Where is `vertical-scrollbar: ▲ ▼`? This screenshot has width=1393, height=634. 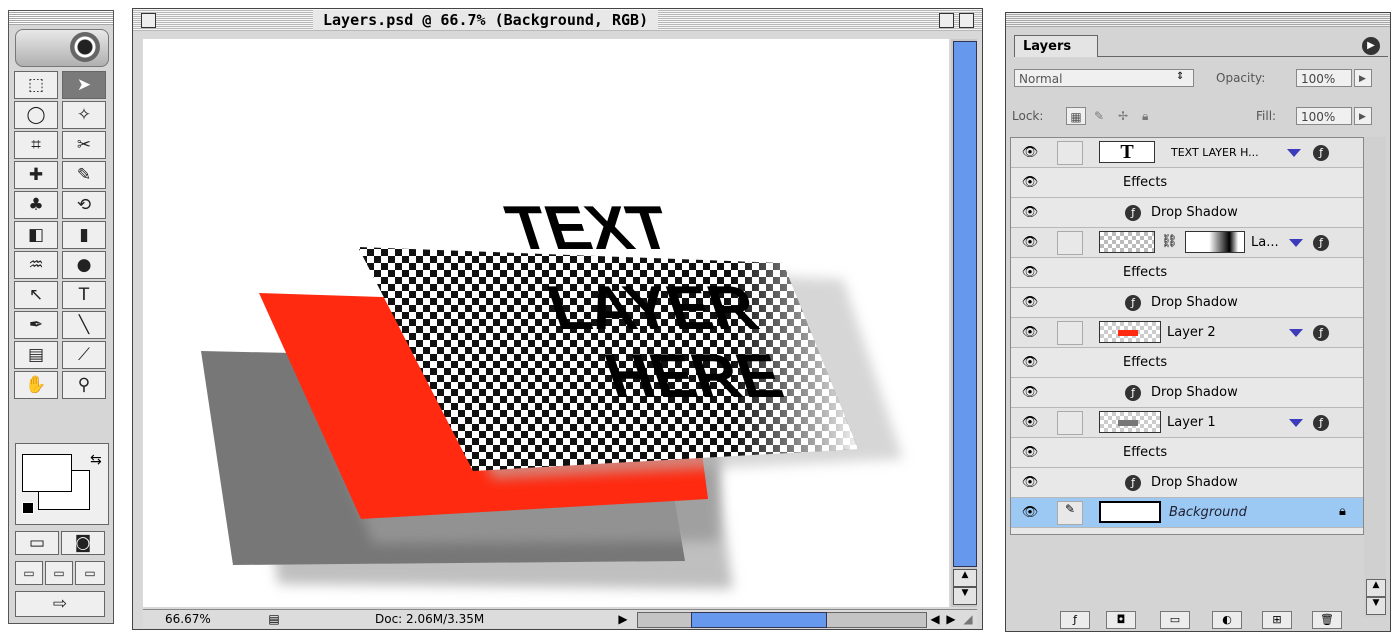 vertical-scrollbar: ▲ ▼ is located at coordinates (964, 323).